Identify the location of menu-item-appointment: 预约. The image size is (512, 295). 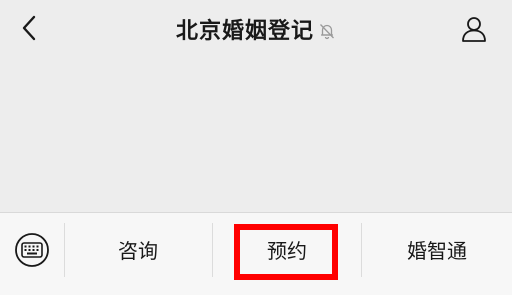
(287, 249).